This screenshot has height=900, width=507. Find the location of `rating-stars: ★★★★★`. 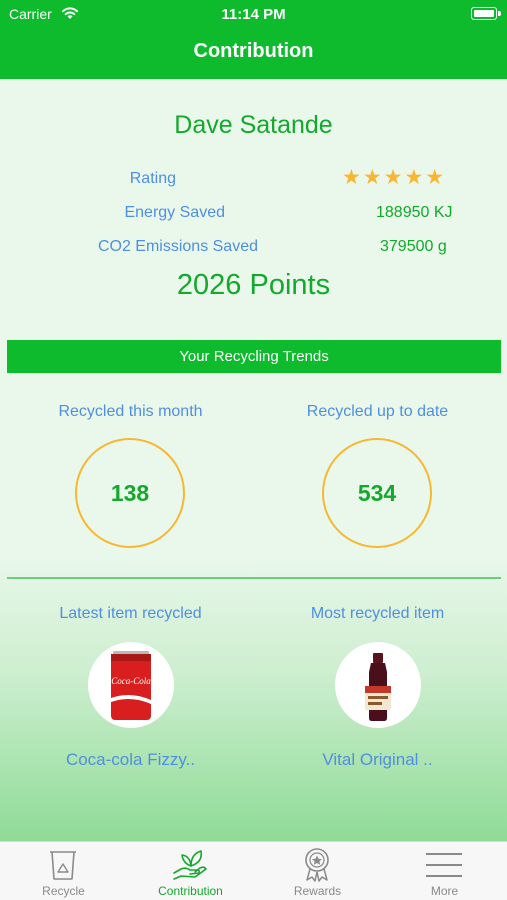

rating-stars: ★★★★★ is located at coordinates (394, 177).